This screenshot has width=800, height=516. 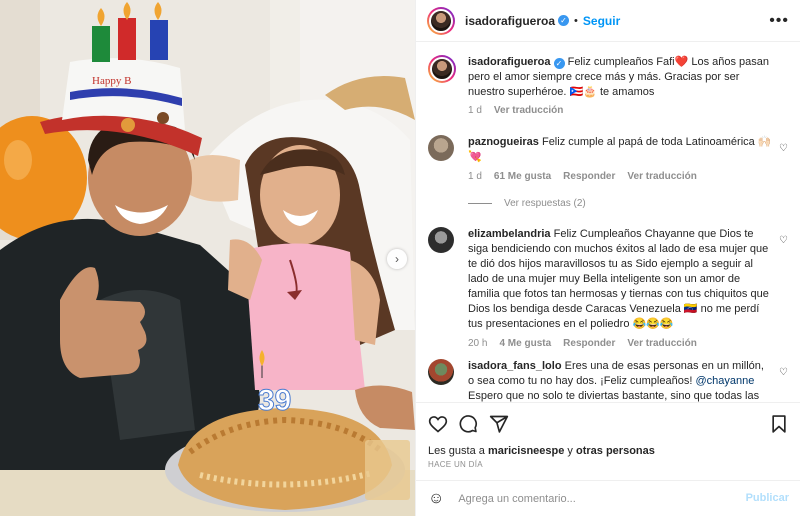 I want to click on view-replies-button: Ver respuestas (2), so click(x=527, y=203).